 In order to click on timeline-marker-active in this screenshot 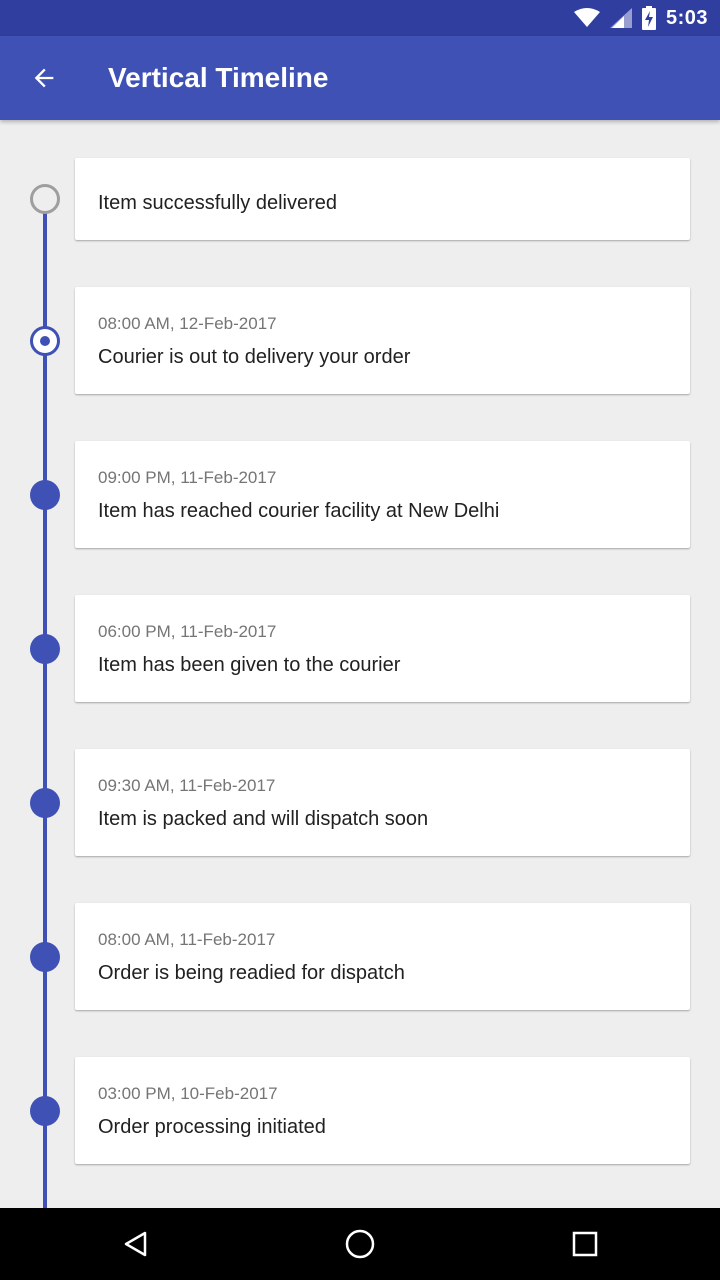, I will do `click(45, 341)`.